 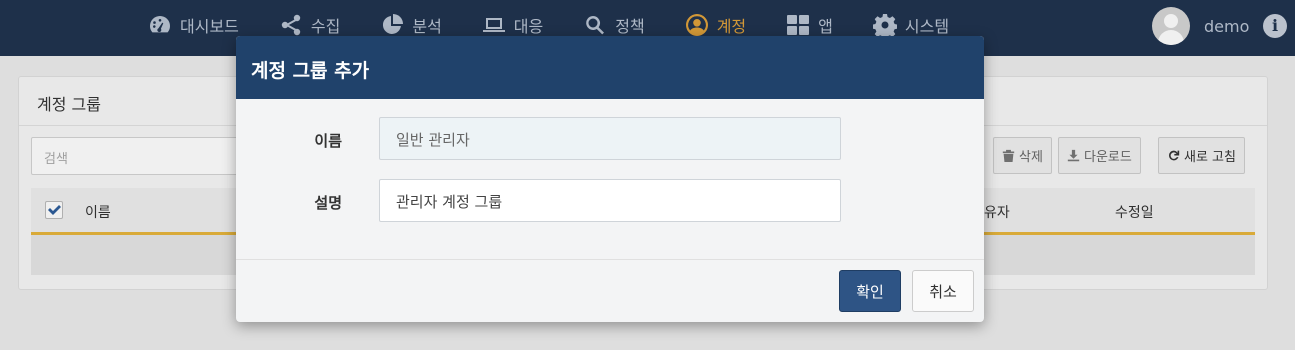 I want to click on description-label: 설명, so click(x=328, y=203).